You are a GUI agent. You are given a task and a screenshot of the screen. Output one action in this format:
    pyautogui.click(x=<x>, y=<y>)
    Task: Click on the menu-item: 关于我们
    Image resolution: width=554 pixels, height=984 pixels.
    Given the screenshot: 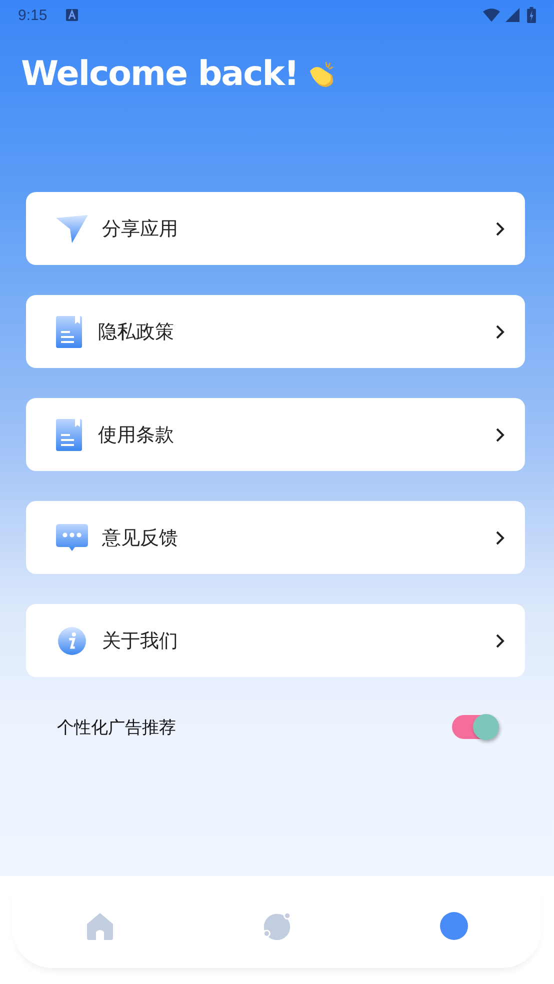 What is the action you would take?
    pyautogui.click(x=275, y=640)
    